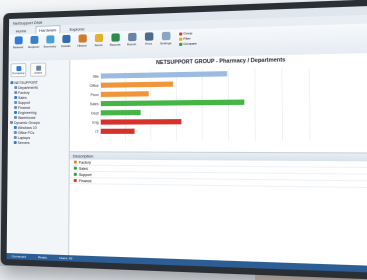  What do you see at coordinates (24, 102) in the screenshot?
I see `sidebar-item-label: Support` at bounding box center [24, 102].